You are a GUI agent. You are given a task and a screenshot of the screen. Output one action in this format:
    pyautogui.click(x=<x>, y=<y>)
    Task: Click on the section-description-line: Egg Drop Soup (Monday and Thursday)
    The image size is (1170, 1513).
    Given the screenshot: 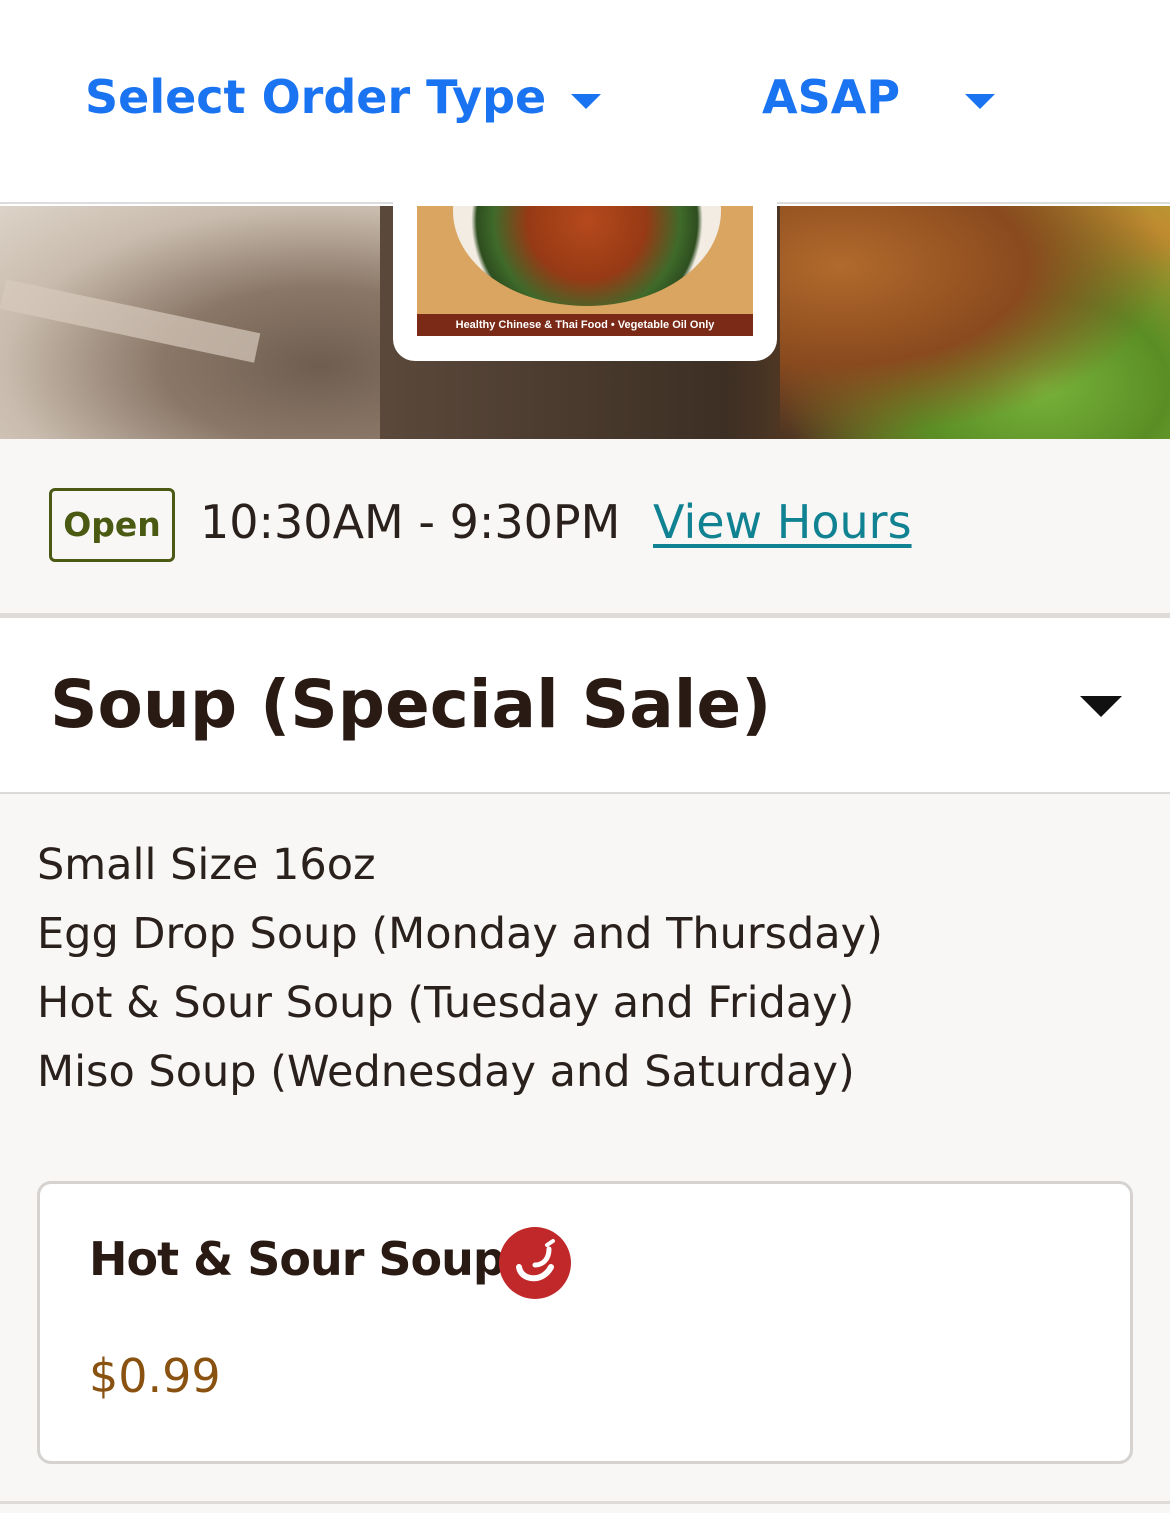 What is the action you would take?
    pyautogui.click(x=460, y=934)
    